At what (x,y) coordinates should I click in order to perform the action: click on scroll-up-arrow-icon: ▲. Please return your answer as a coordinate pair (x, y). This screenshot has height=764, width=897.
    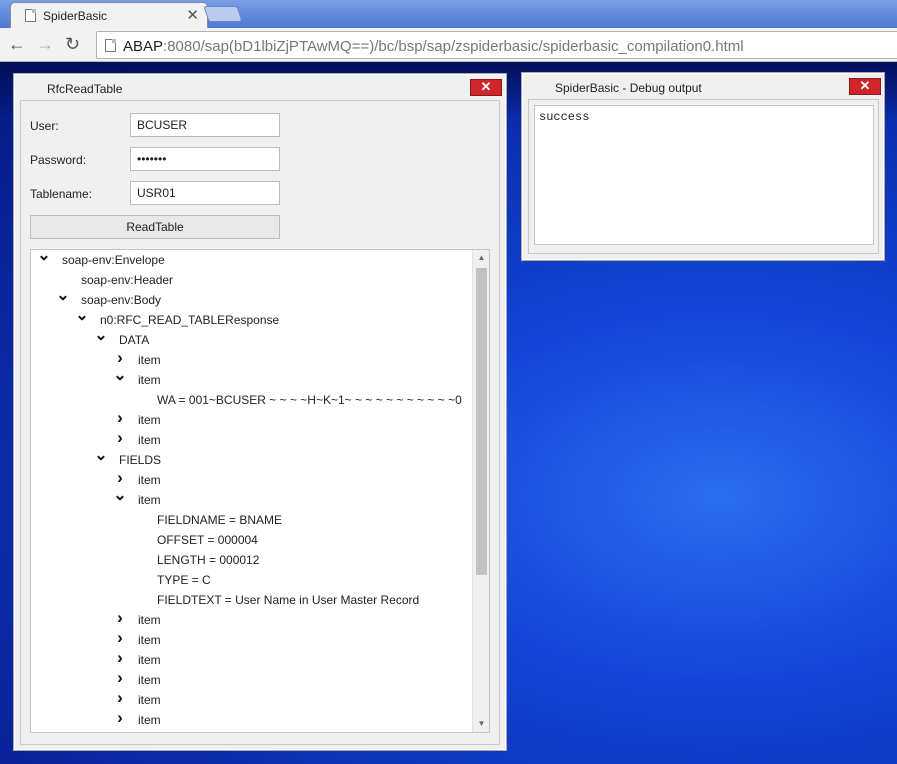
    Looking at the image, I should click on (481, 258).